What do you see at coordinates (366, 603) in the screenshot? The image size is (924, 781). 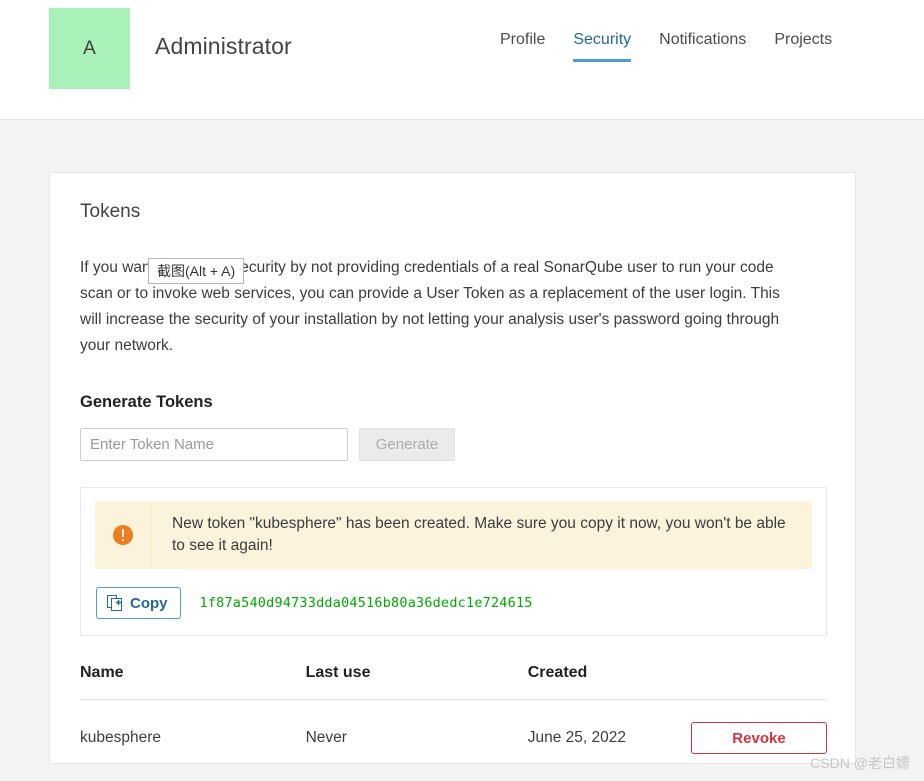 I see `token-value: 1f87a540d94733dda04516b80a36dedc1e724615` at bounding box center [366, 603].